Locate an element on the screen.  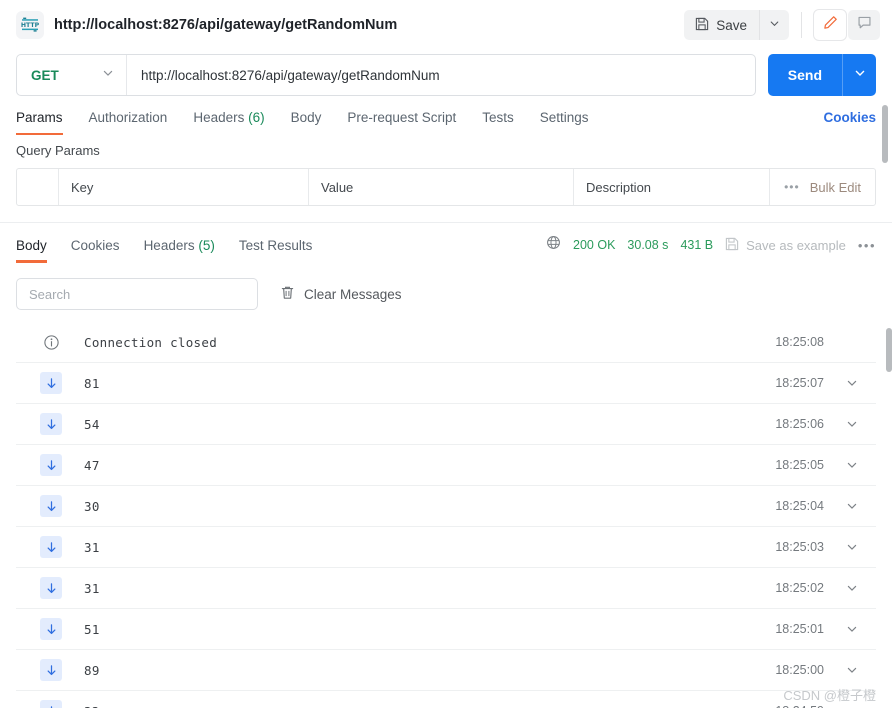
response-tab-test-results: Test Results is located at coordinates (276, 250).